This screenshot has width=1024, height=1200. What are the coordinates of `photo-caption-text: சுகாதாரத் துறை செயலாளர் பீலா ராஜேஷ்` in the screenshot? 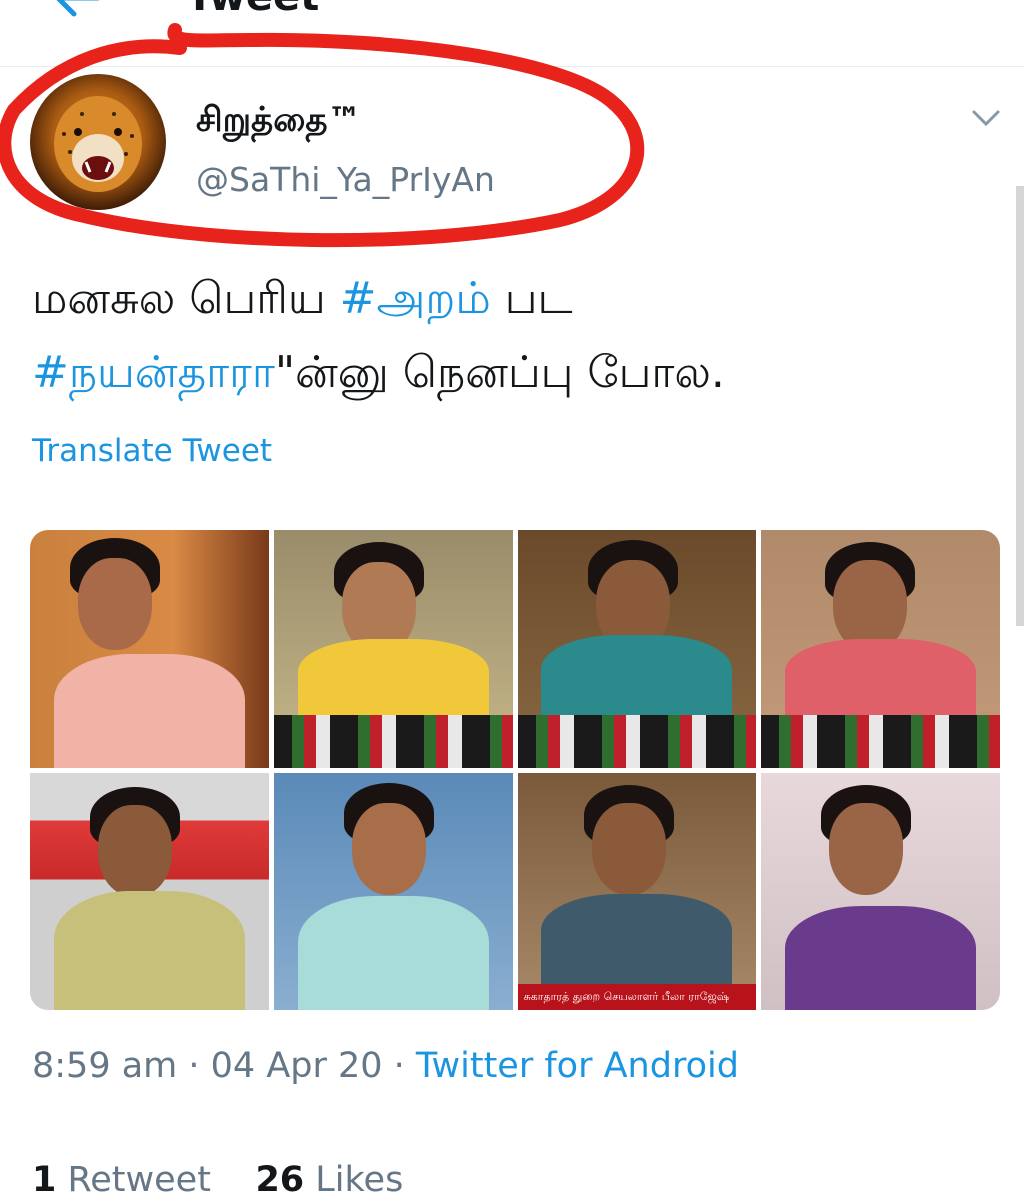 It's located at (626, 996).